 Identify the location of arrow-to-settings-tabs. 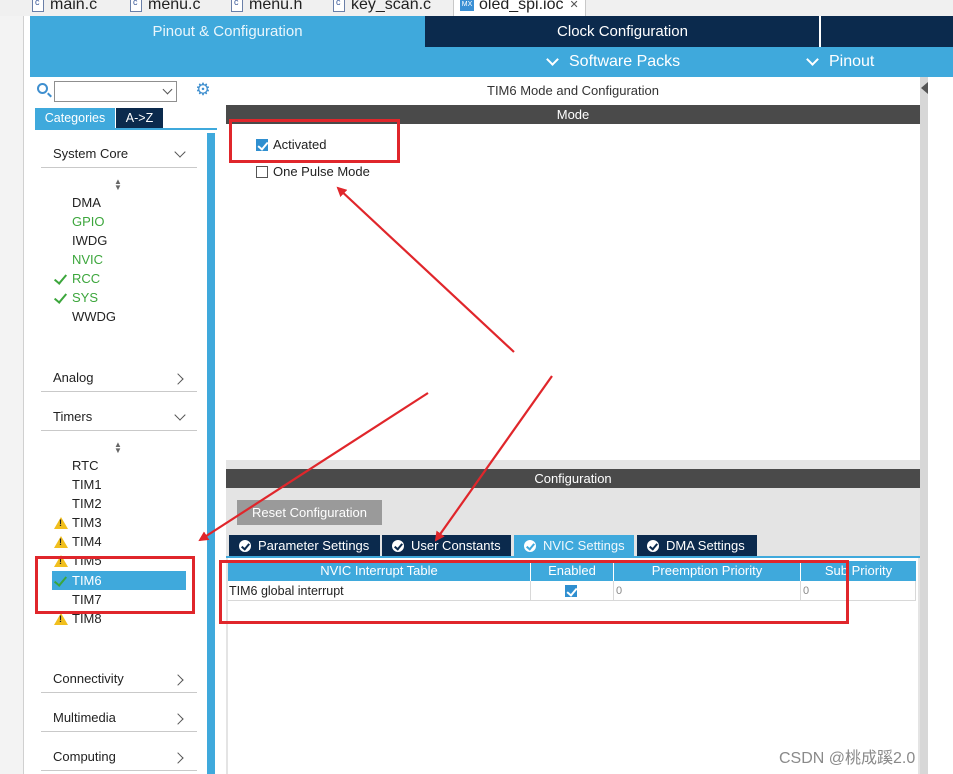
(493, 458).